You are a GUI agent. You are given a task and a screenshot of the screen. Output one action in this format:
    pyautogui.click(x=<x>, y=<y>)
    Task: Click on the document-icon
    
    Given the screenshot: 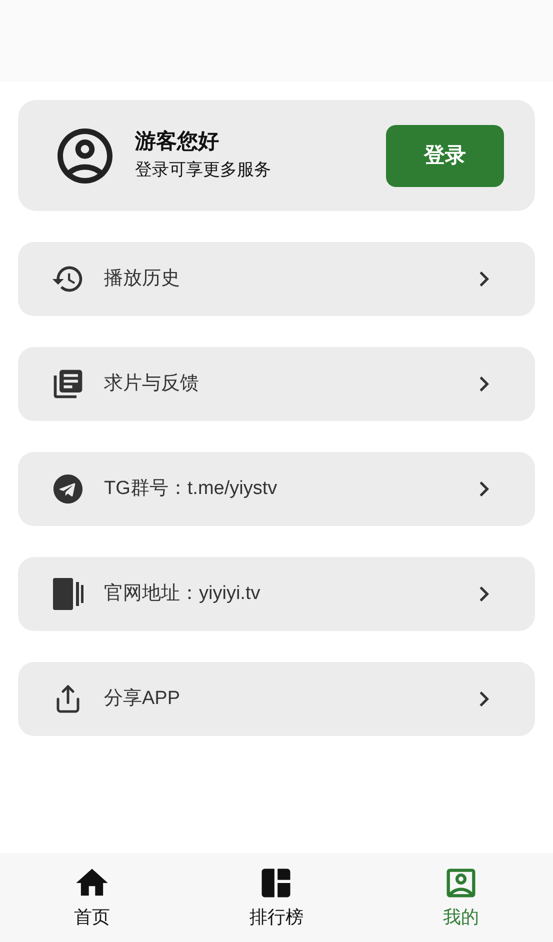 What is the action you would take?
    pyautogui.click(x=68, y=384)
    